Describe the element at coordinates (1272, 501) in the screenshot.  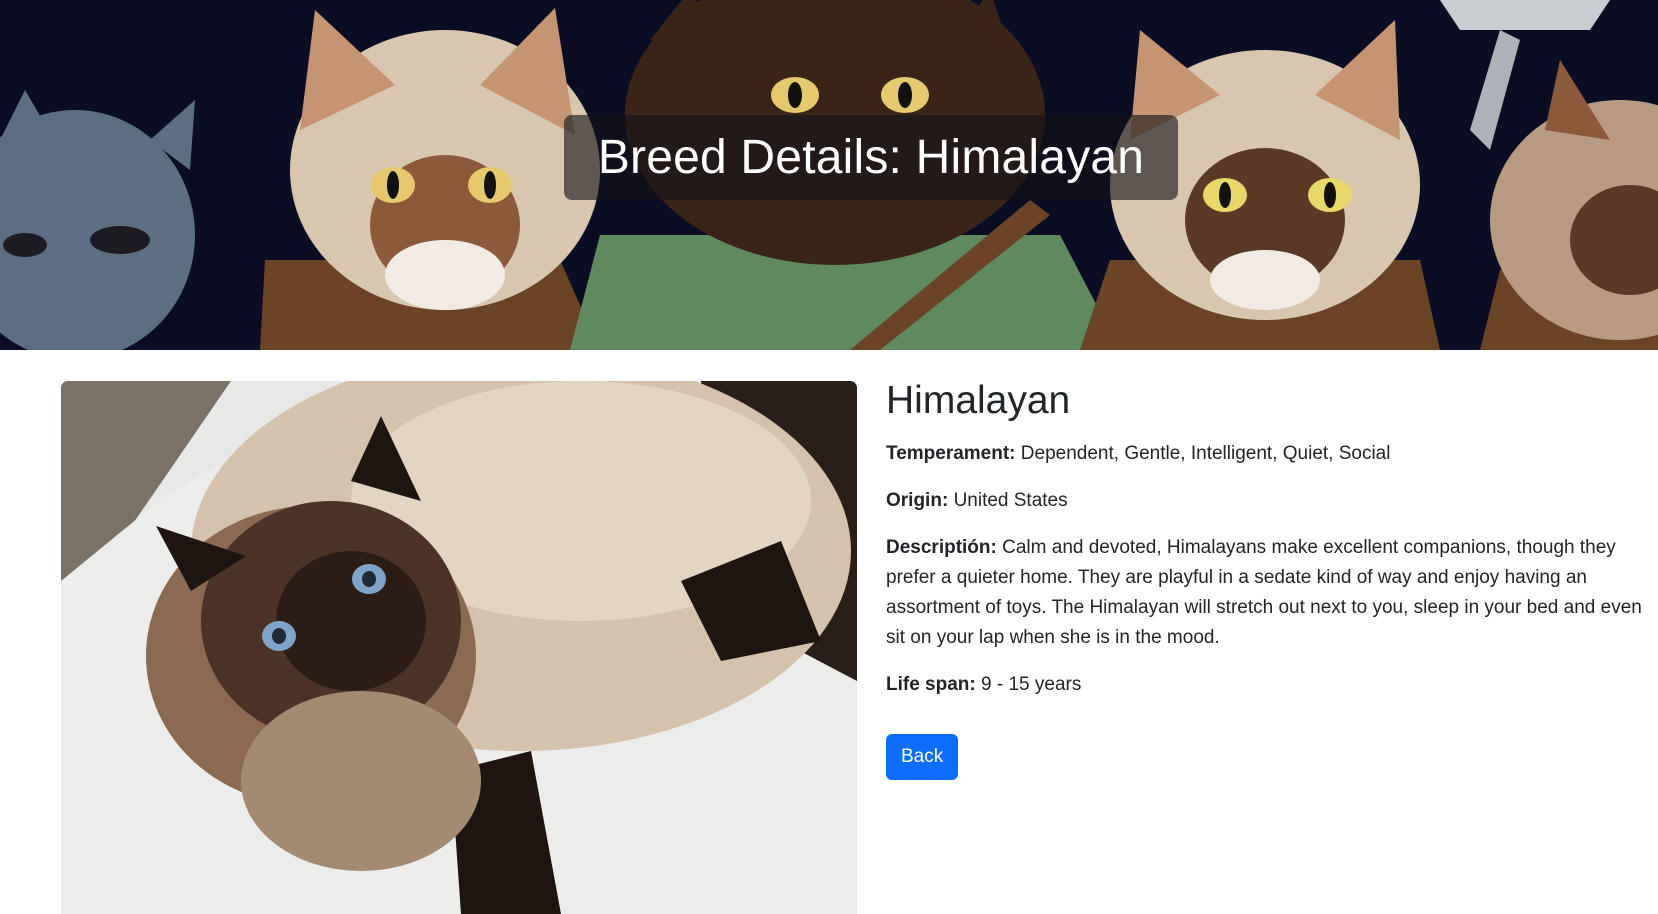
I see `origin-row: Origin: United States` at that location.